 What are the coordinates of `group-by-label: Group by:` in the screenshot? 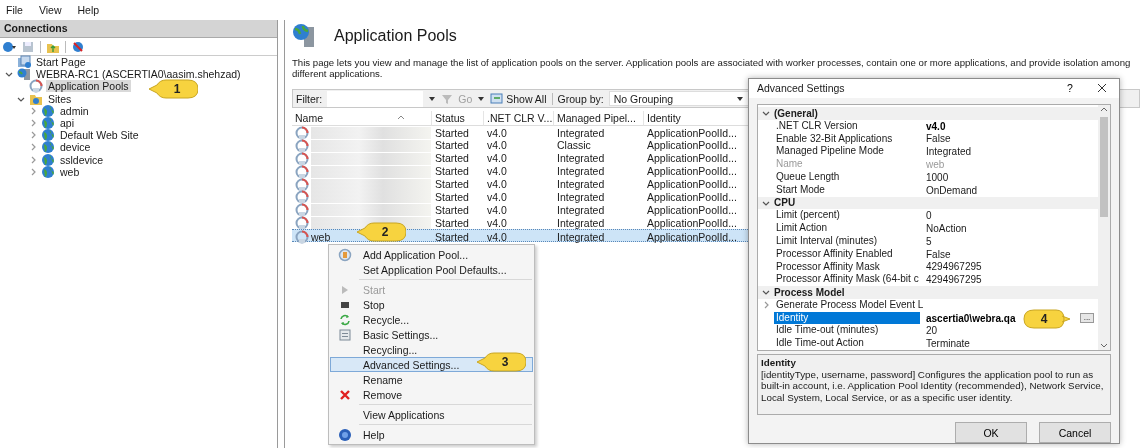 It's located at (580, 98).